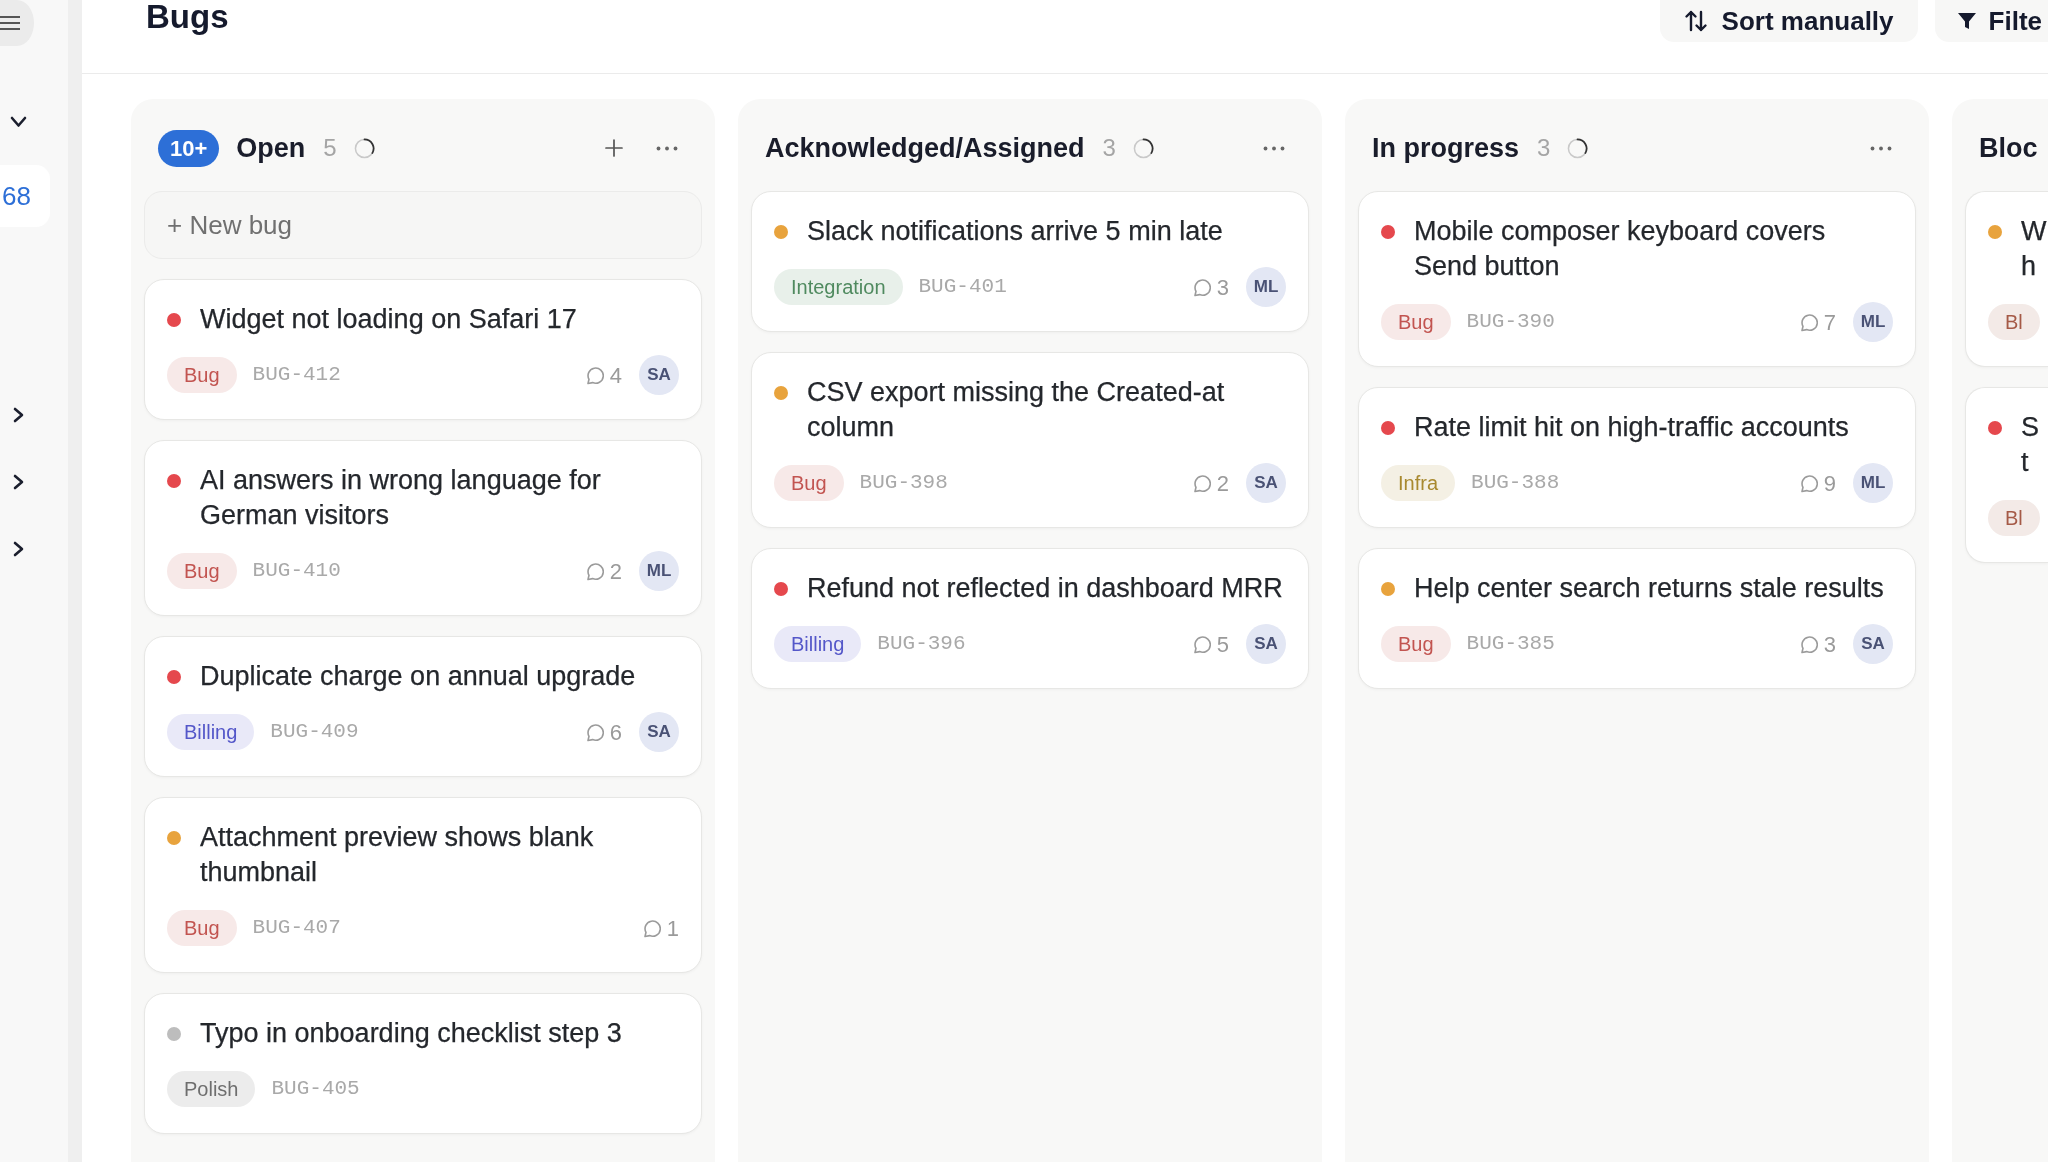 The image size is (2048, 1162). What do you see at coordinates (296, 928) in the screenshot?
I see `bug-id: BUG-407` at bounding box center [296, 928].